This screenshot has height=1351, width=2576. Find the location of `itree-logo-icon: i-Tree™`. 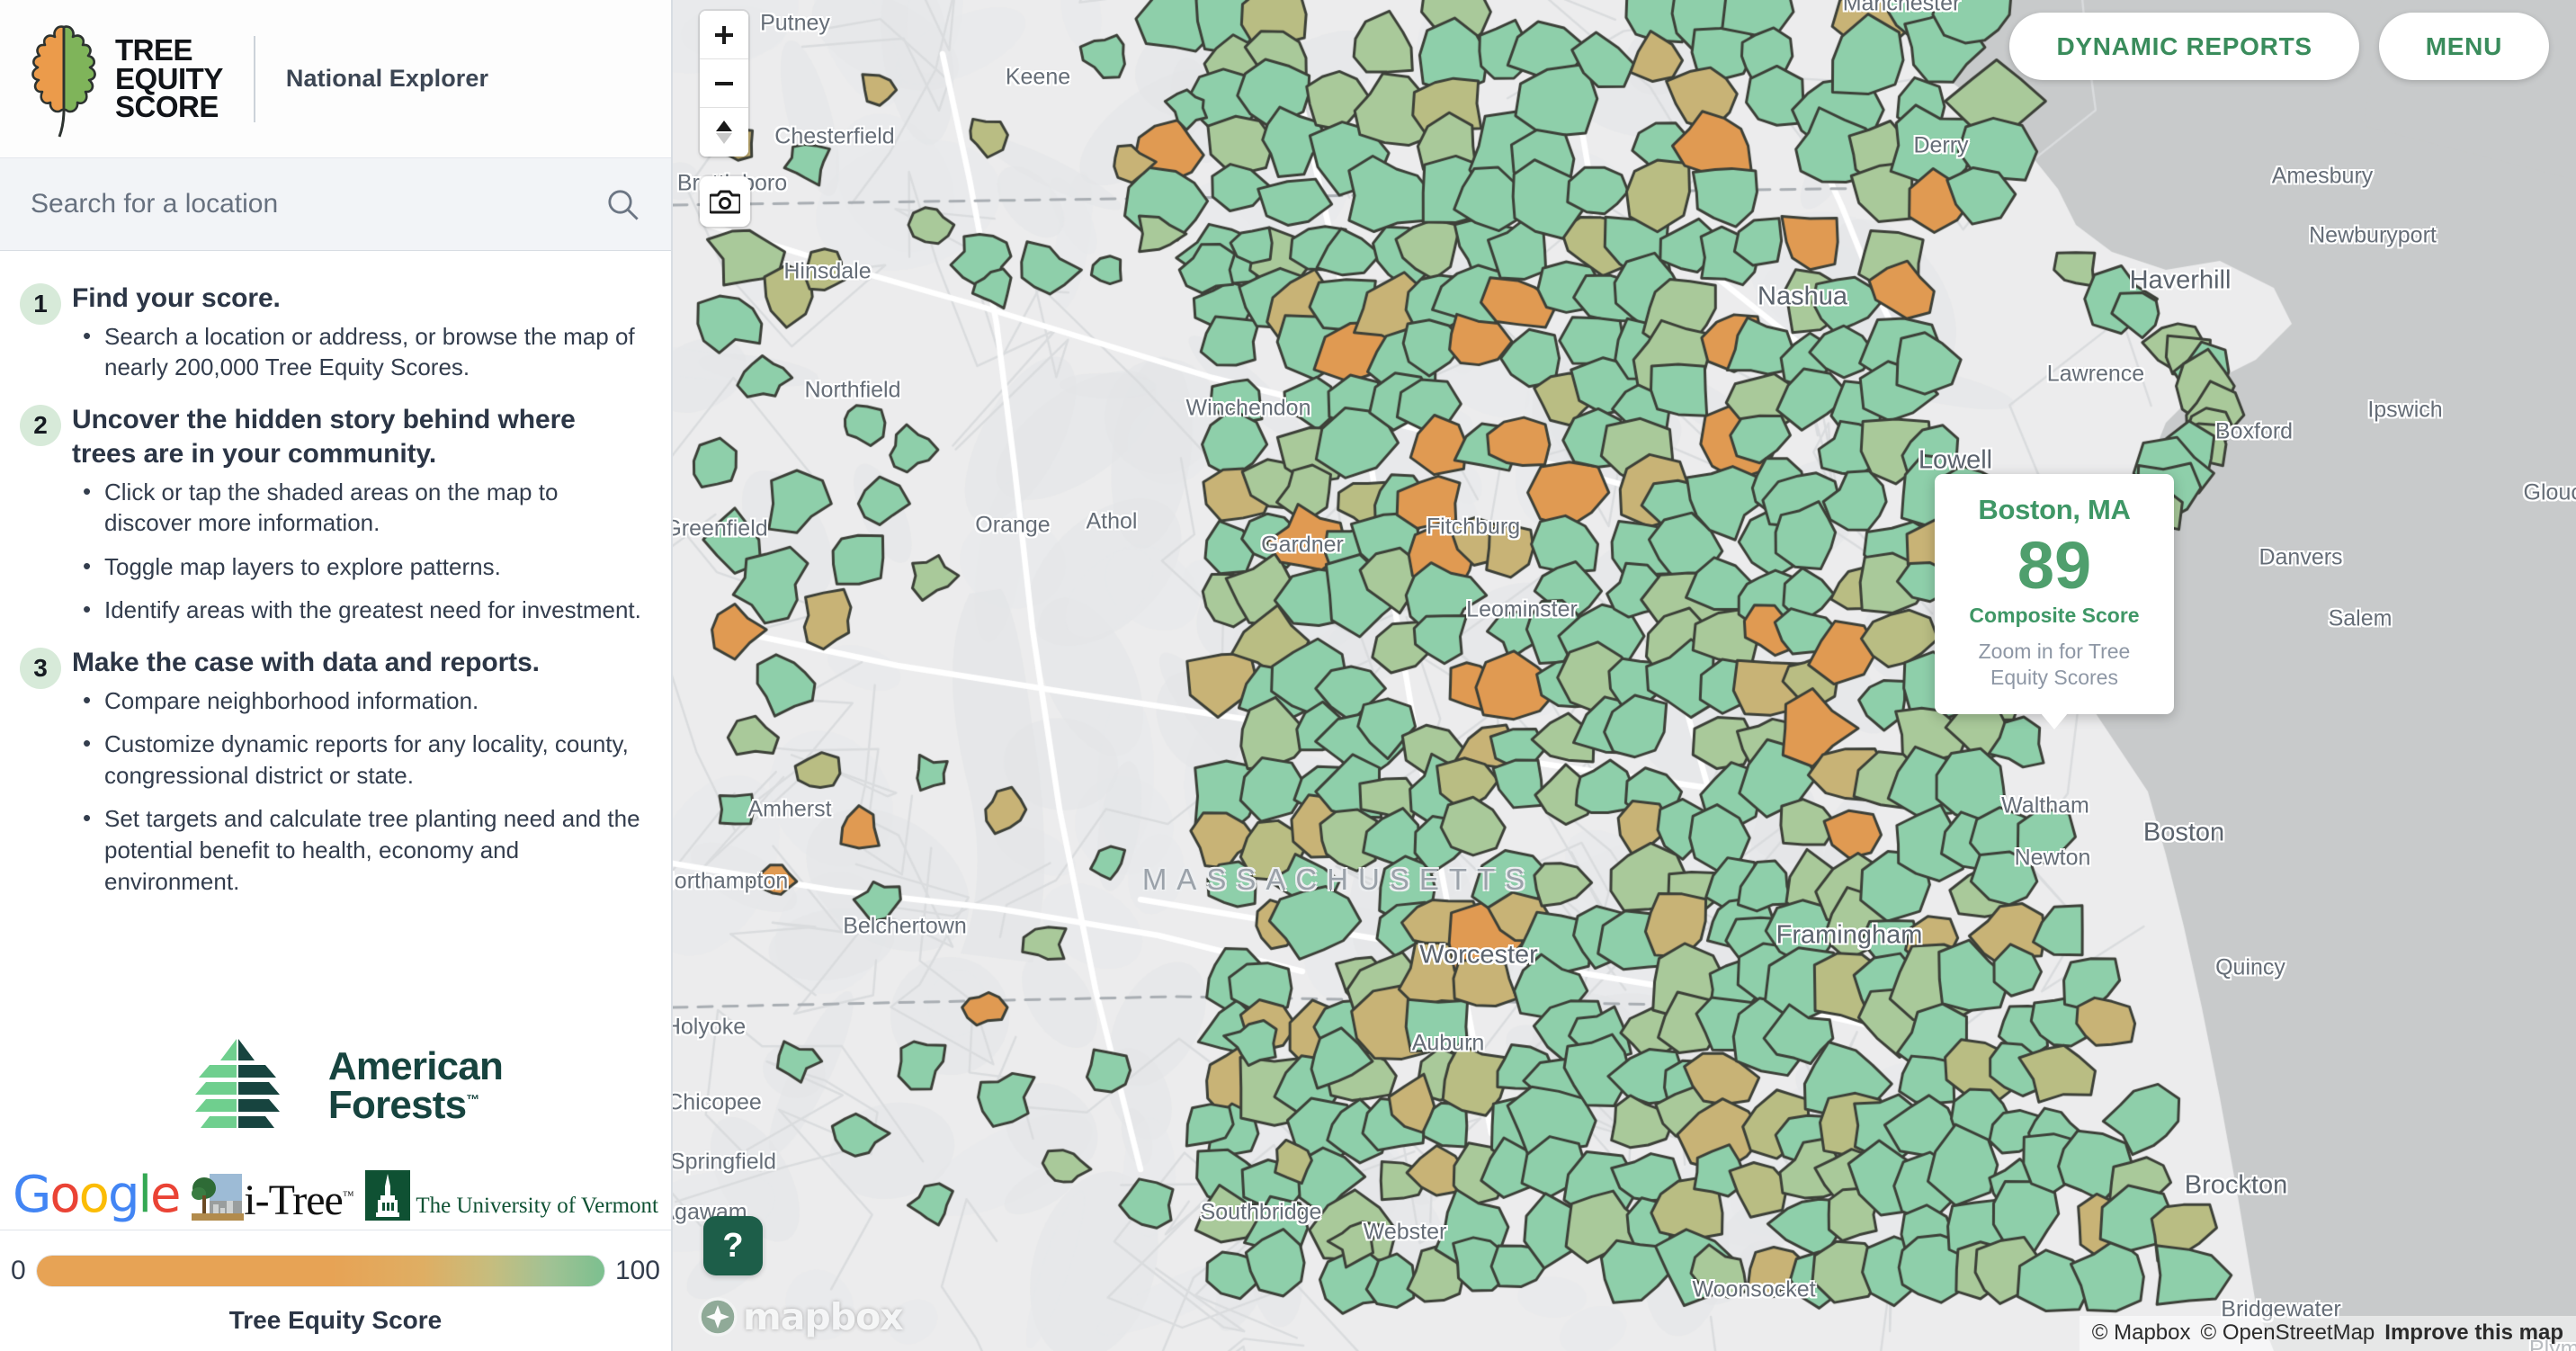

itree-logo-icon: i-Tree™ is located at coordinates (273, 1198).